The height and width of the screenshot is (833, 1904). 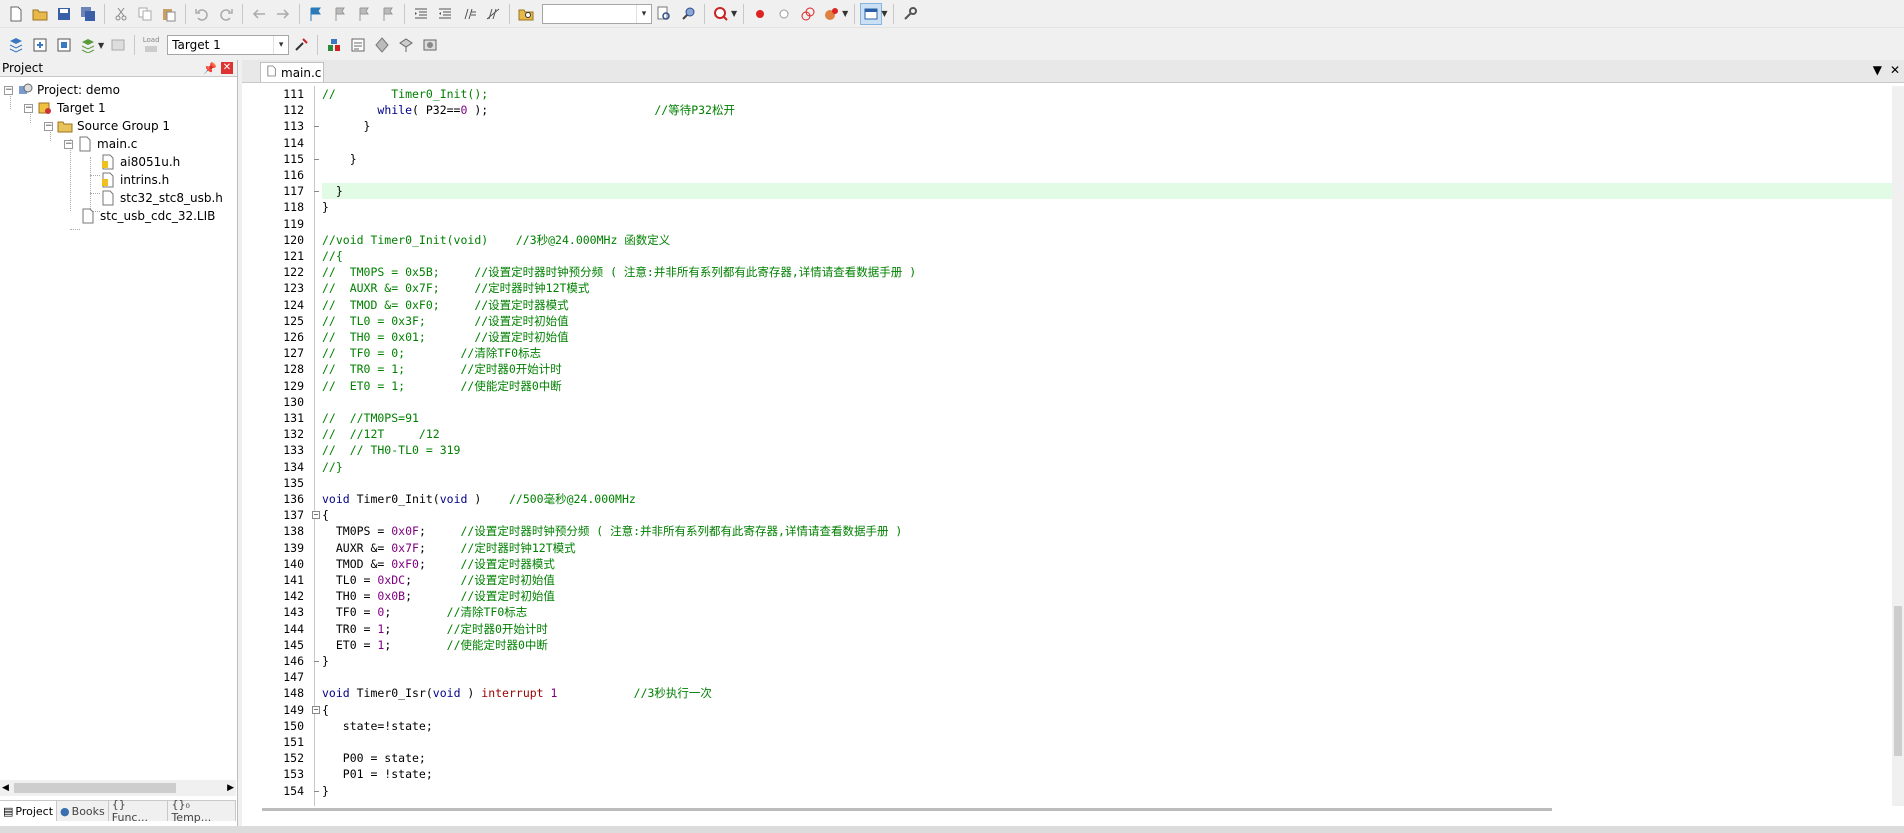 I want to click on tab-project: ▤ Project, so click(x=29, y=811).